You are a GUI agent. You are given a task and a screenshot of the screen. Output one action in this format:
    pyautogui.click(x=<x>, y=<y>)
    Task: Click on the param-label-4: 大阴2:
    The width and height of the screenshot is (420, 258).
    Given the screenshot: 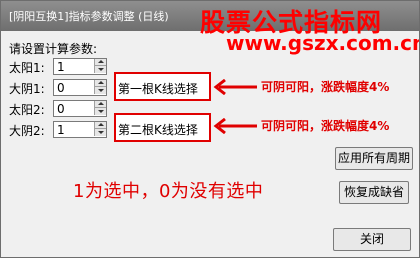 What is the action you would take?
    pyautogui.click(x=27, y=131)
    